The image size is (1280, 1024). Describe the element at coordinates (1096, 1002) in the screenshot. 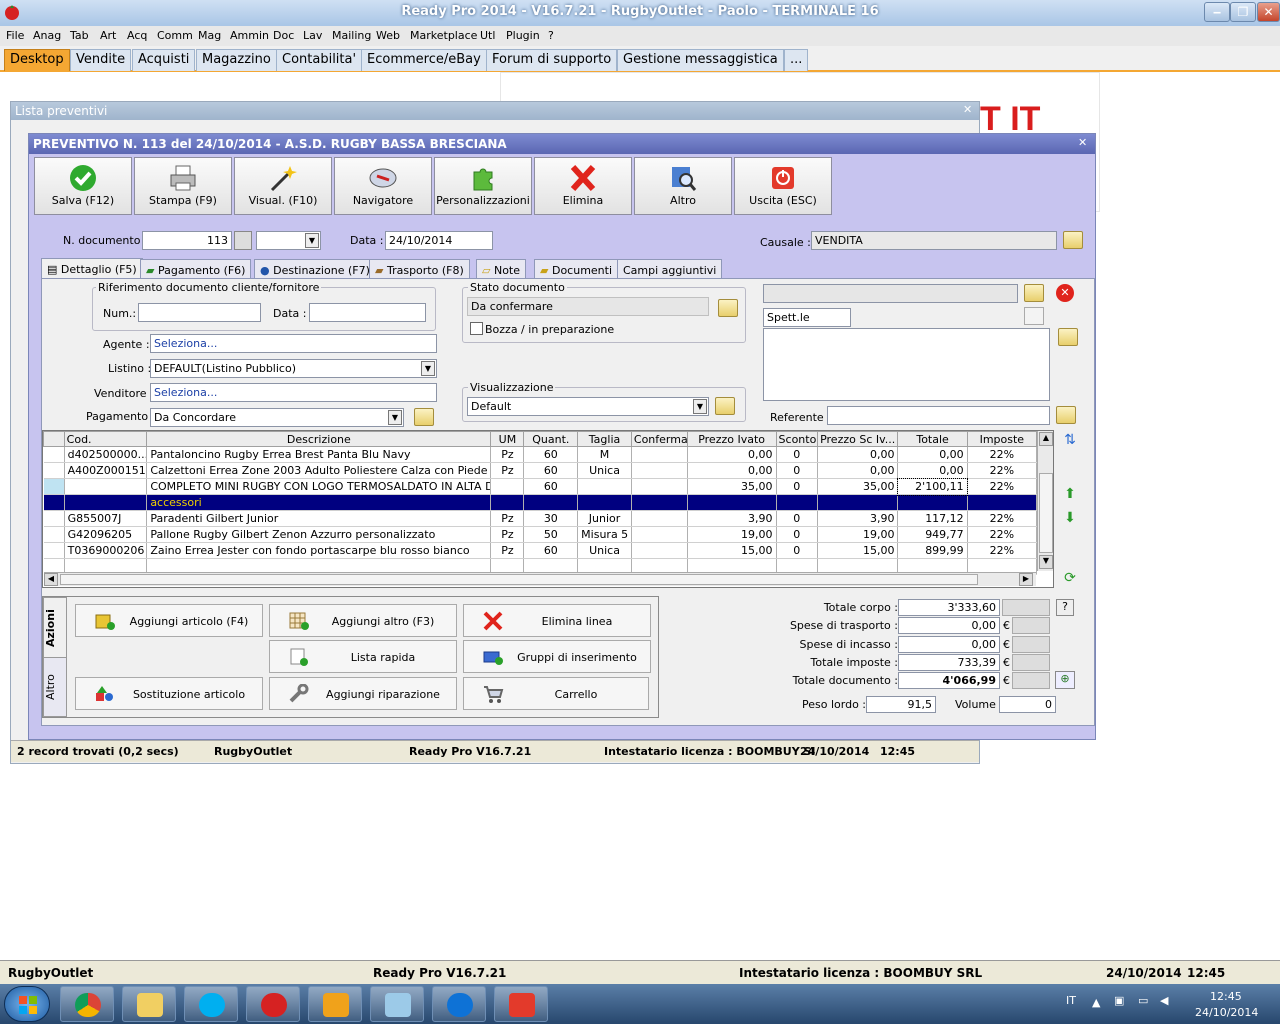

I see `chevron-up-icon: ▲` at that location.